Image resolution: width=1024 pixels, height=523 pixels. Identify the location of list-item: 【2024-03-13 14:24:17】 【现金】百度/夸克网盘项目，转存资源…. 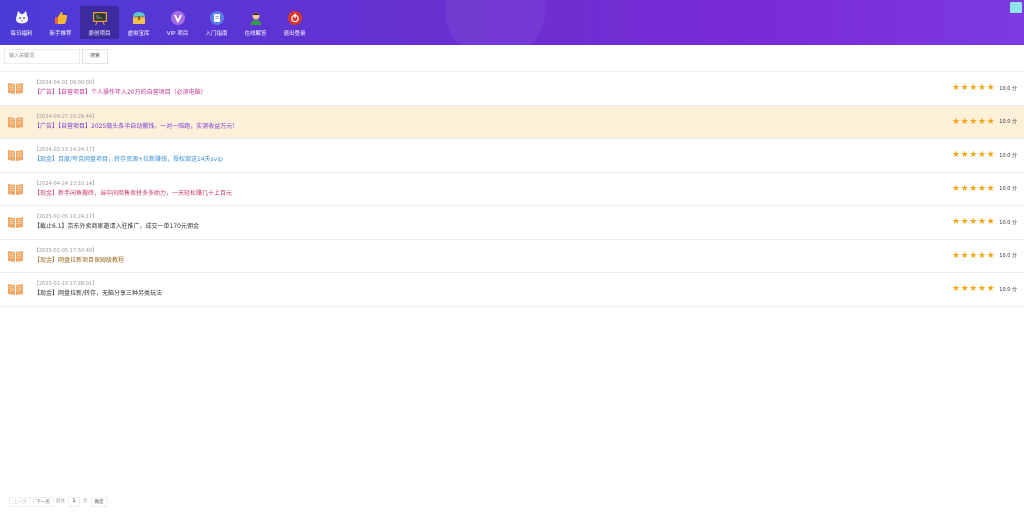
(512, 156).